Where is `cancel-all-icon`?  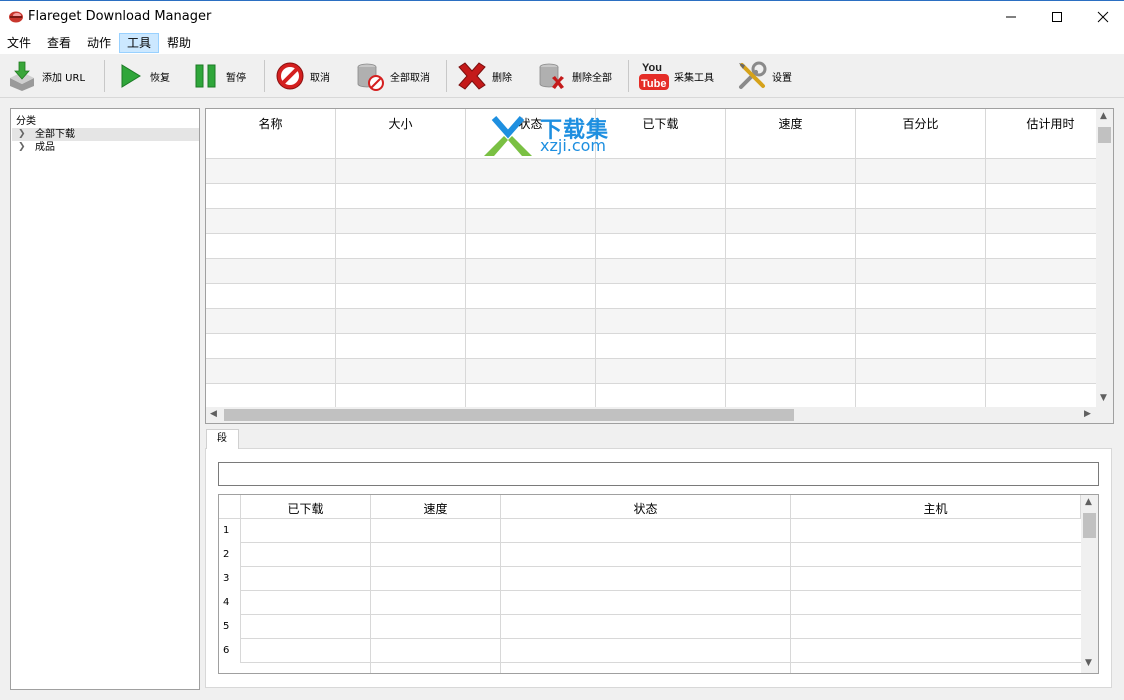 cancel-all-icon is located at coordinates (370, 77).